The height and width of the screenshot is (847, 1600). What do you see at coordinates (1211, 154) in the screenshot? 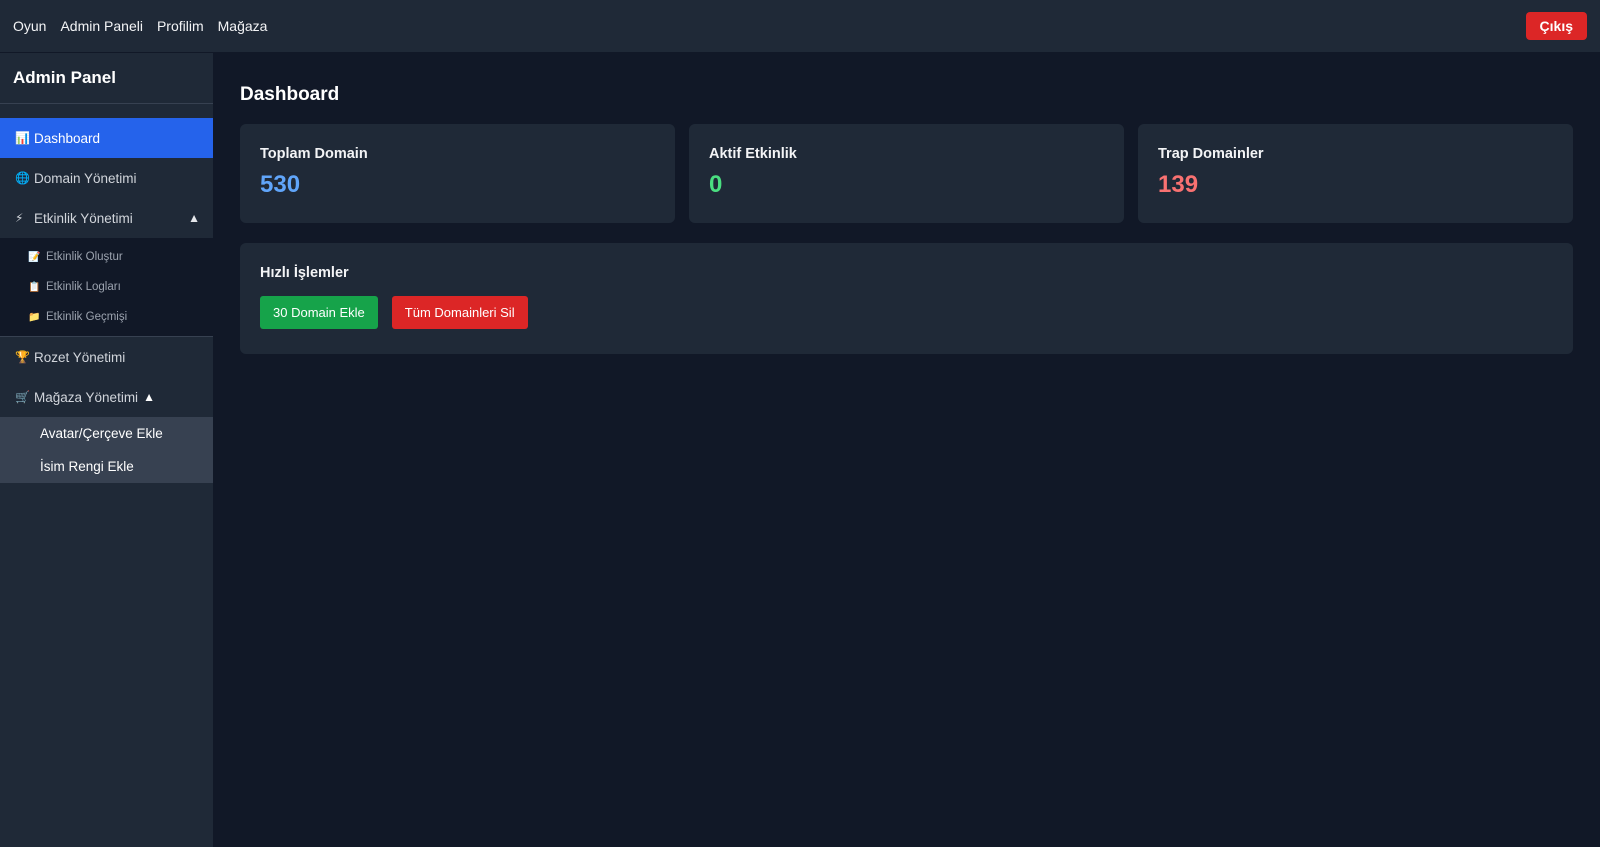
I see `stat-label: Trap Domainler` at bounding box center [1211, 154].